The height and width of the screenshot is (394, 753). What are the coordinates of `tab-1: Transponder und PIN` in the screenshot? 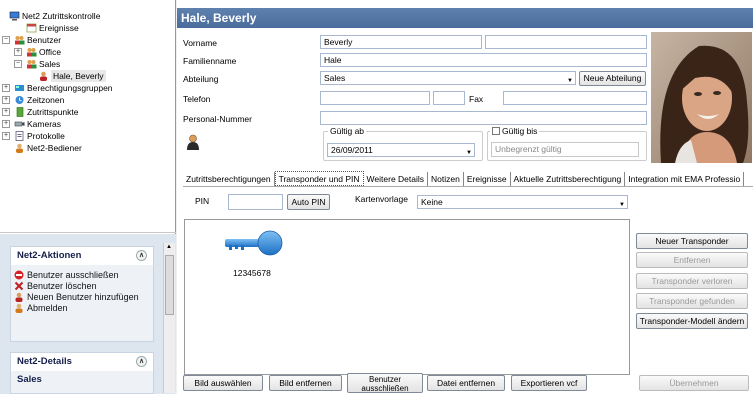 It's located at (319, 178).